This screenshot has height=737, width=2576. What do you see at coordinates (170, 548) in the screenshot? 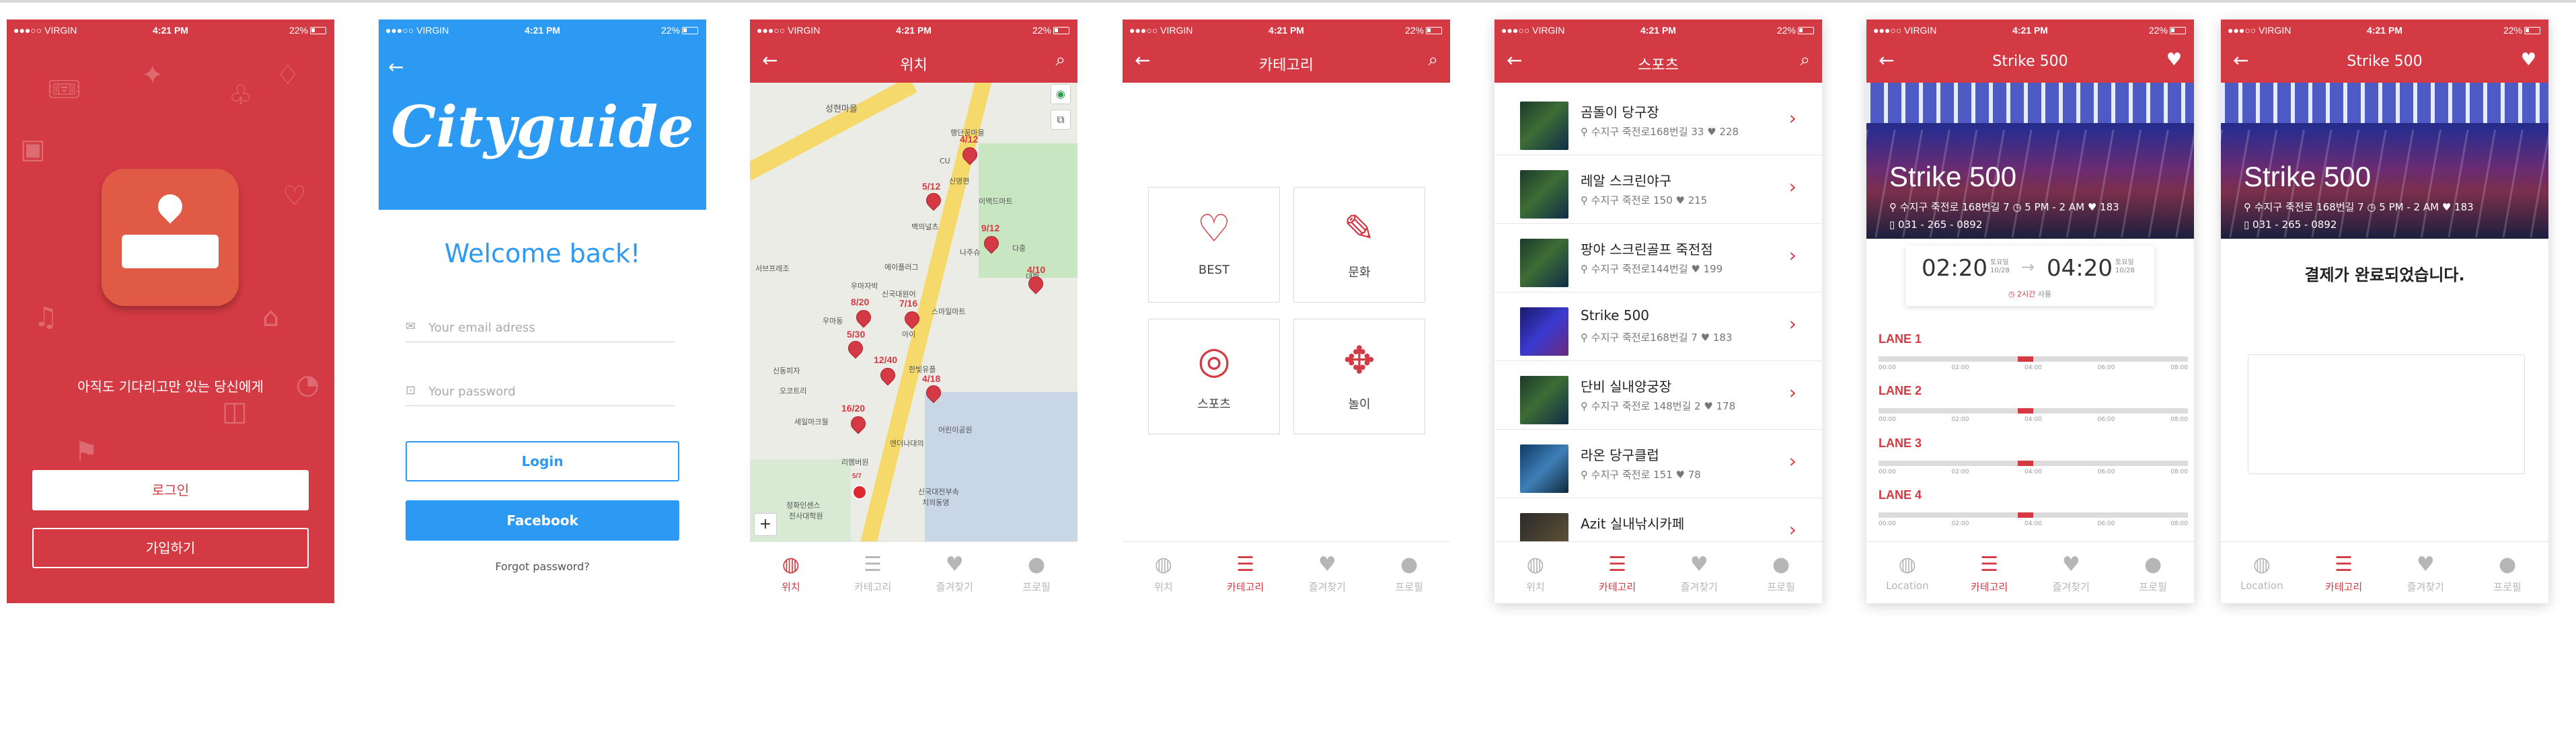
I see `signup-button: 가입하기` at bounding box center [170, 548].